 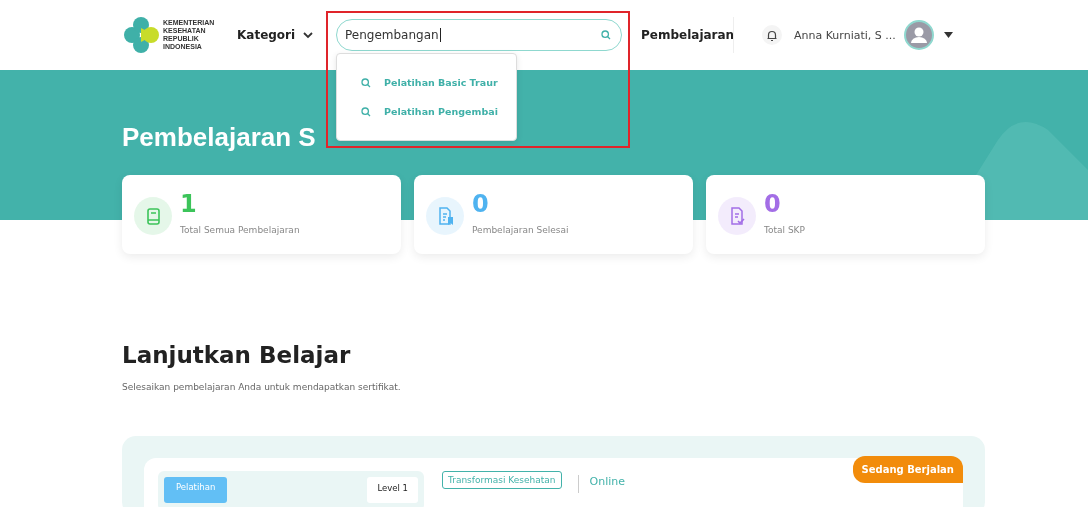 I want to click on stat-label: Total SKP, so click(x=784, y=230).